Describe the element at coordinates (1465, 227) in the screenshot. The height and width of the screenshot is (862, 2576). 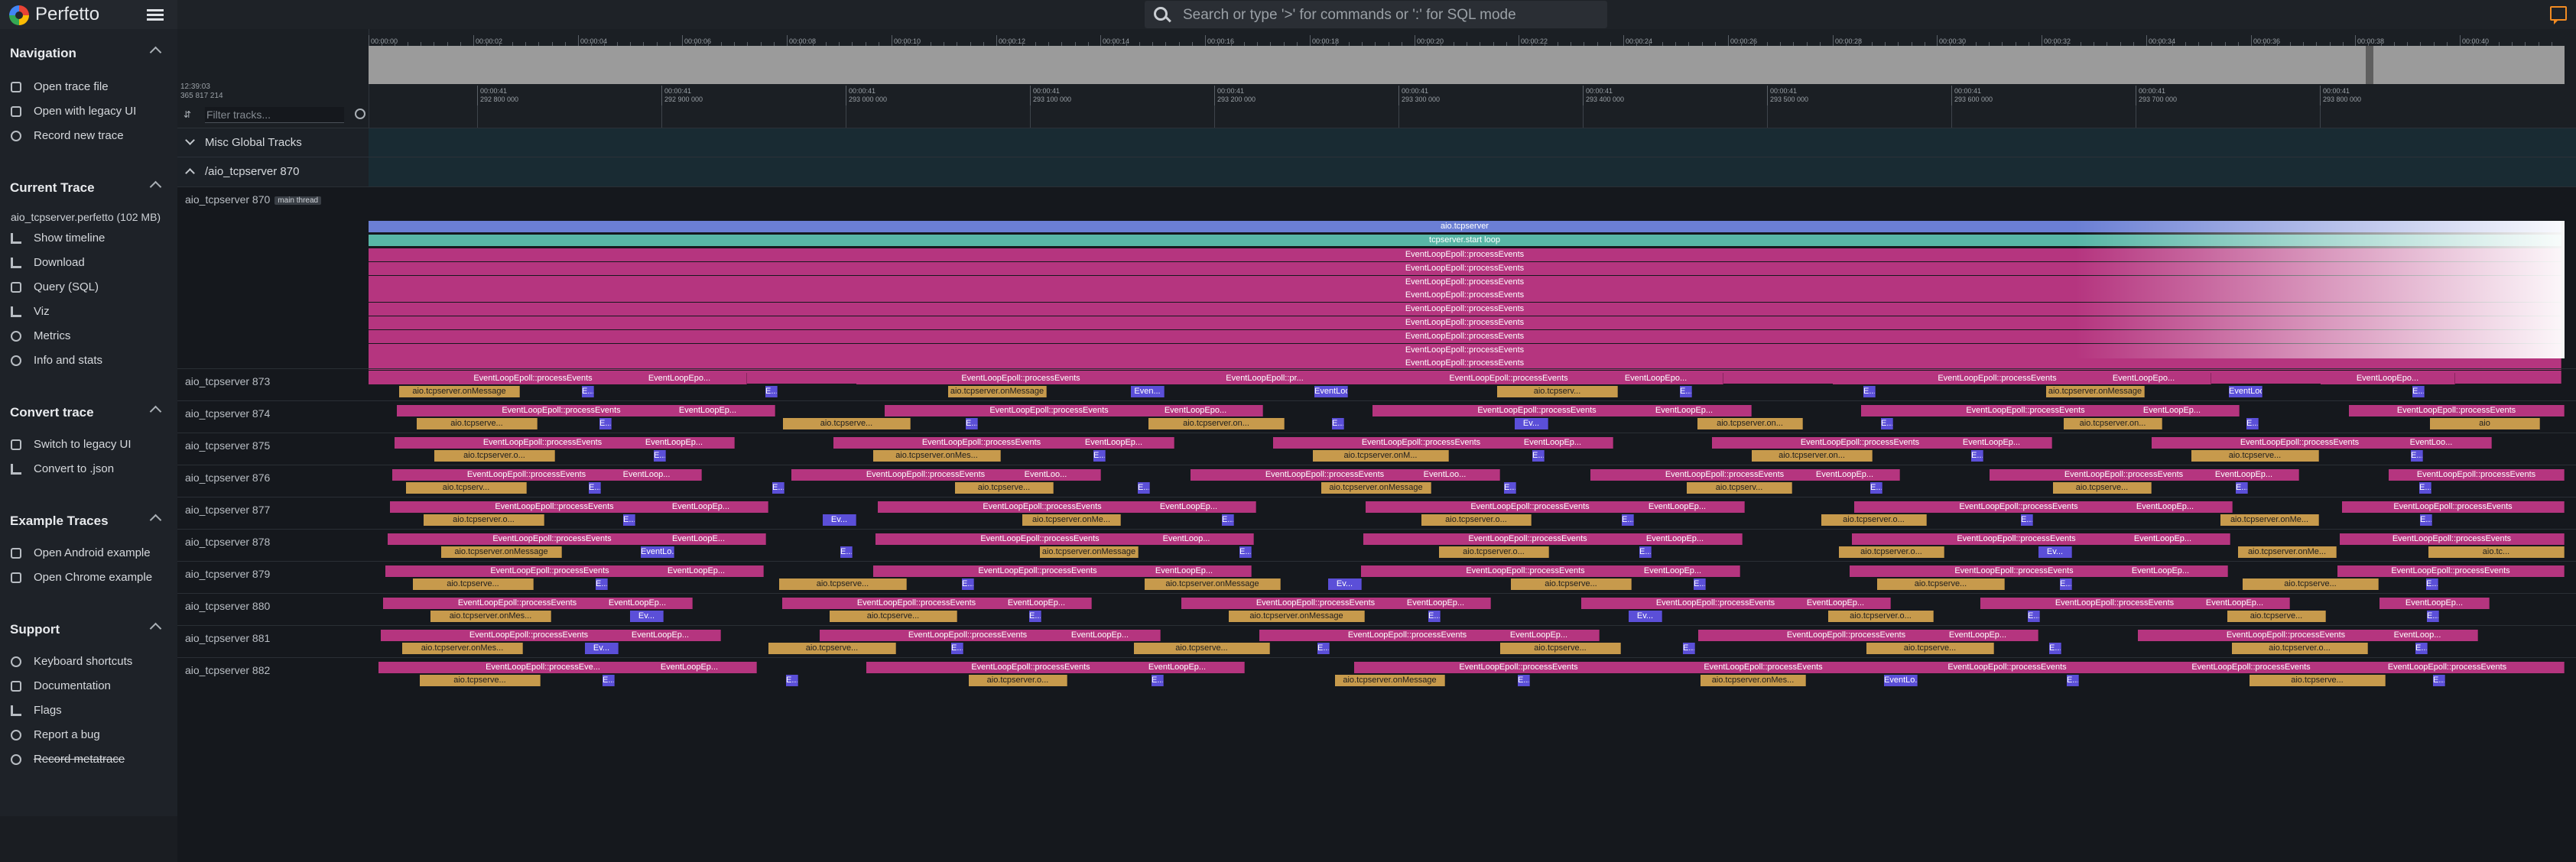
I see `slice-aio-tcpserver: aio.tcpserver` at that location.